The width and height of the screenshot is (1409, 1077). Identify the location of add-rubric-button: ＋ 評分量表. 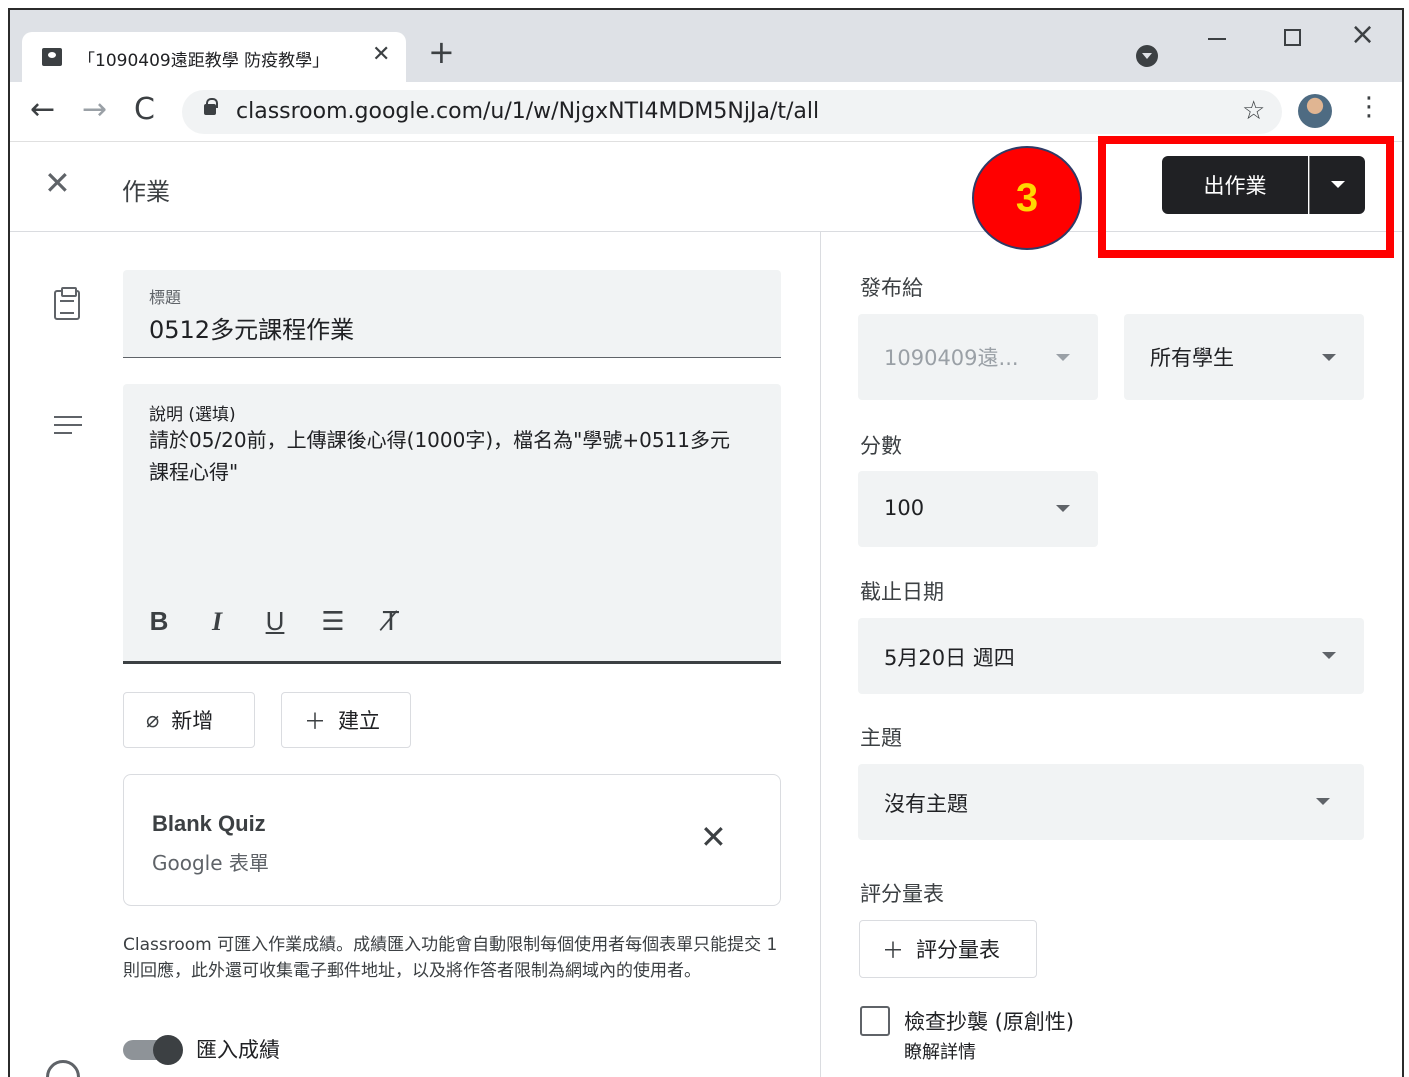
(948, 949).